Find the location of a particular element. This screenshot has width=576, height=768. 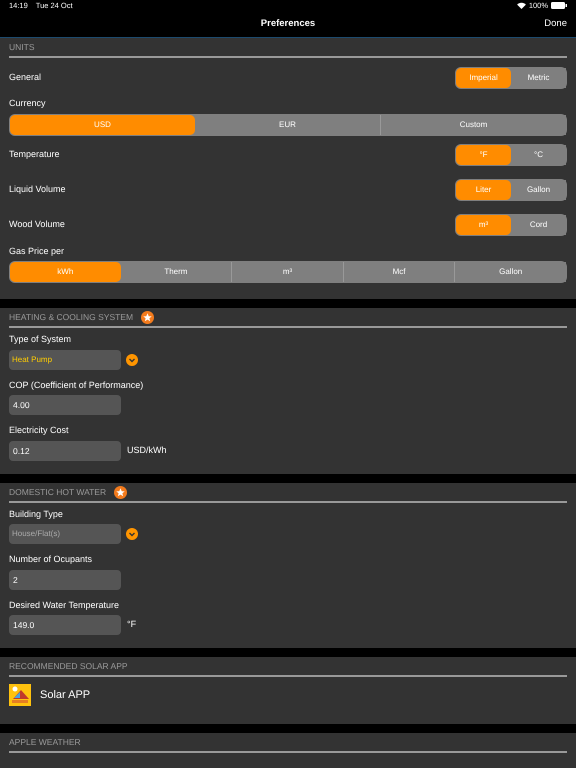

field-label: Number of Ocupants is located at coordinates (51, 559).